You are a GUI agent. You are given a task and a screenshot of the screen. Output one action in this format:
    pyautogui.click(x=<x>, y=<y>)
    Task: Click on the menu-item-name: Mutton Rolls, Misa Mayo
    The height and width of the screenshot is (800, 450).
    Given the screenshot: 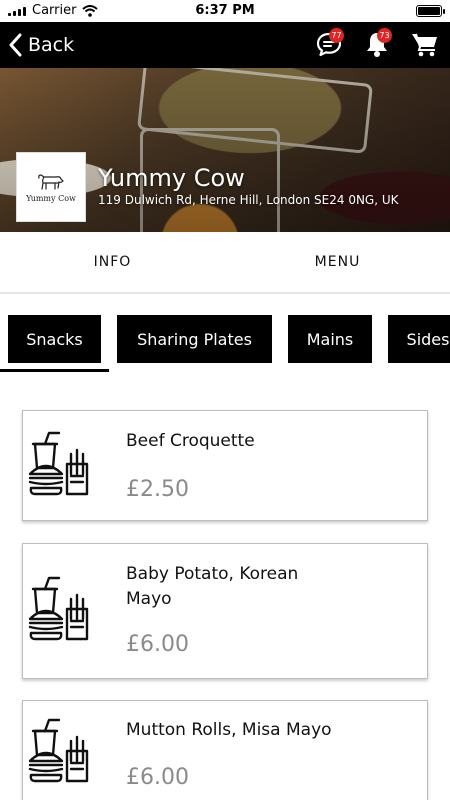 What is the action you would take?
    pyautogui.click(x=229, y=730)
    